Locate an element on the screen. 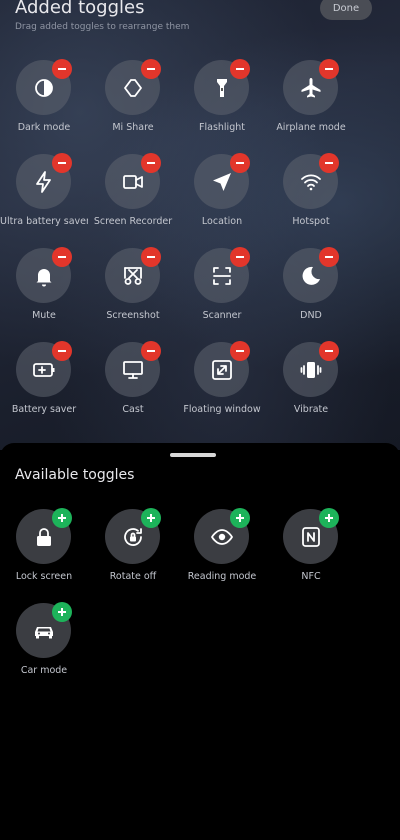 The width and height of the screenshot is (400, 840). bell-icon is located at coordinates (44, 276).